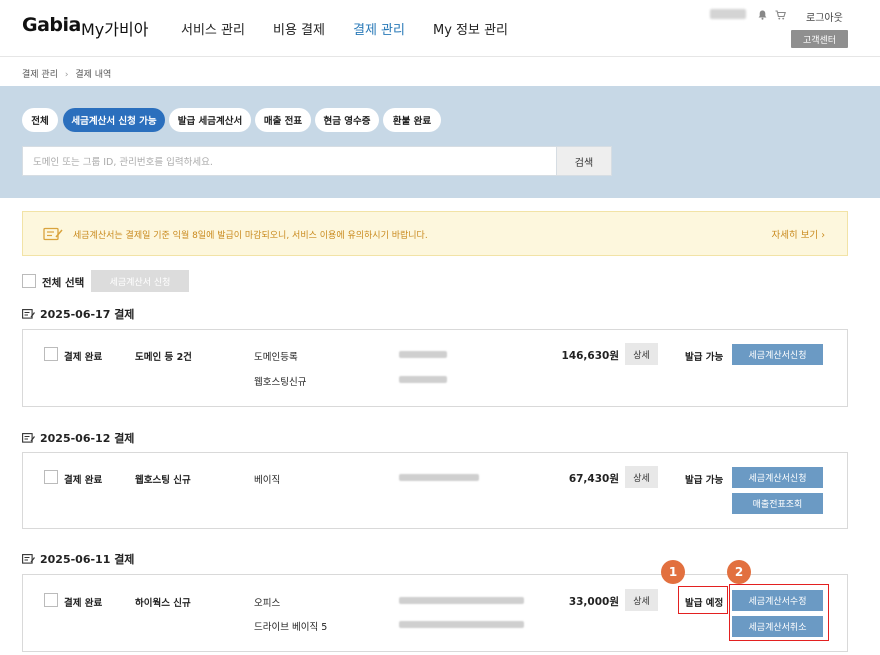 The image size is (880, 655). I want to click on bulk-tax-invoice-button: 세금계산서 신청, so click(140, 281).